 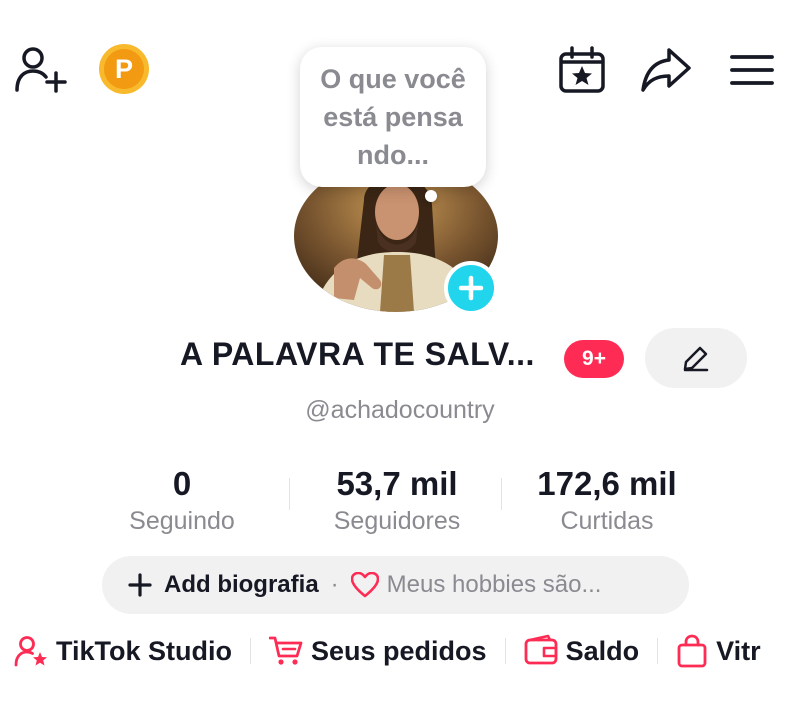 I want to click on stat-following: 0 Seguindo, so click(x=182, y=501).